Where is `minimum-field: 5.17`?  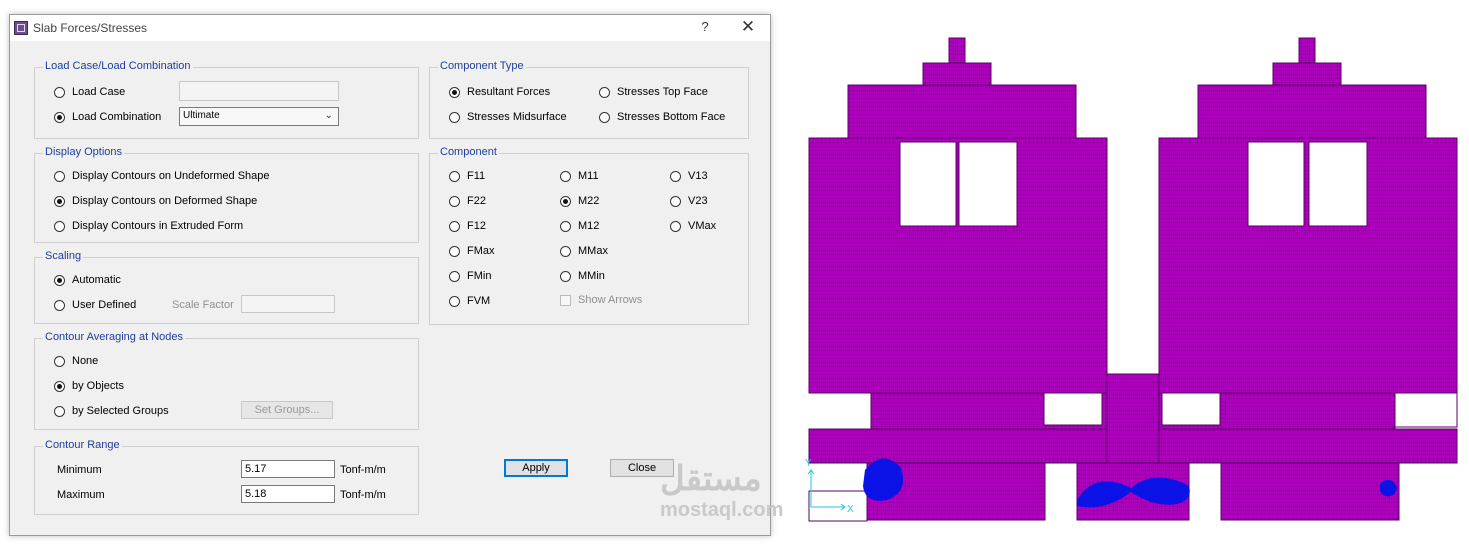 minimum-field: 5.17 is located at coordinates (288, 469).